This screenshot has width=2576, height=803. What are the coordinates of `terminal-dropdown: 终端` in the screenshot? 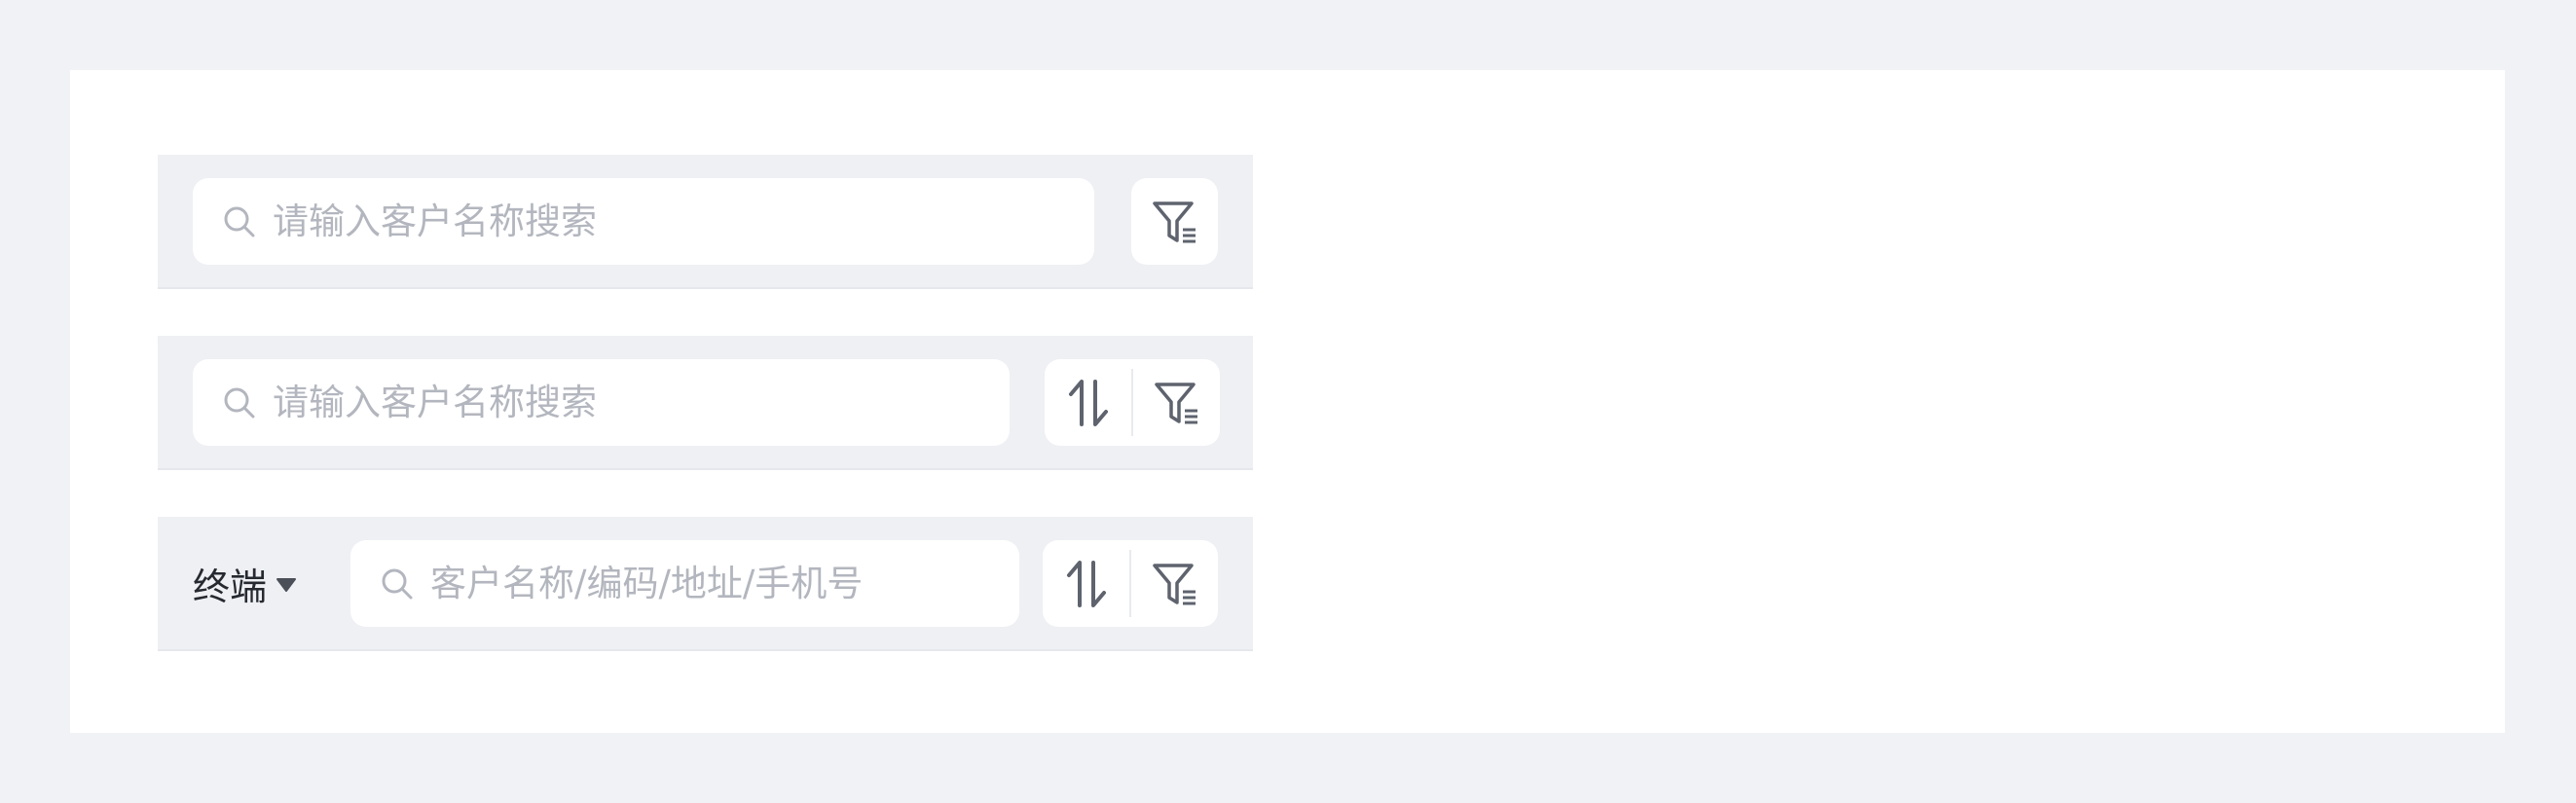 It's located at (245, 584).